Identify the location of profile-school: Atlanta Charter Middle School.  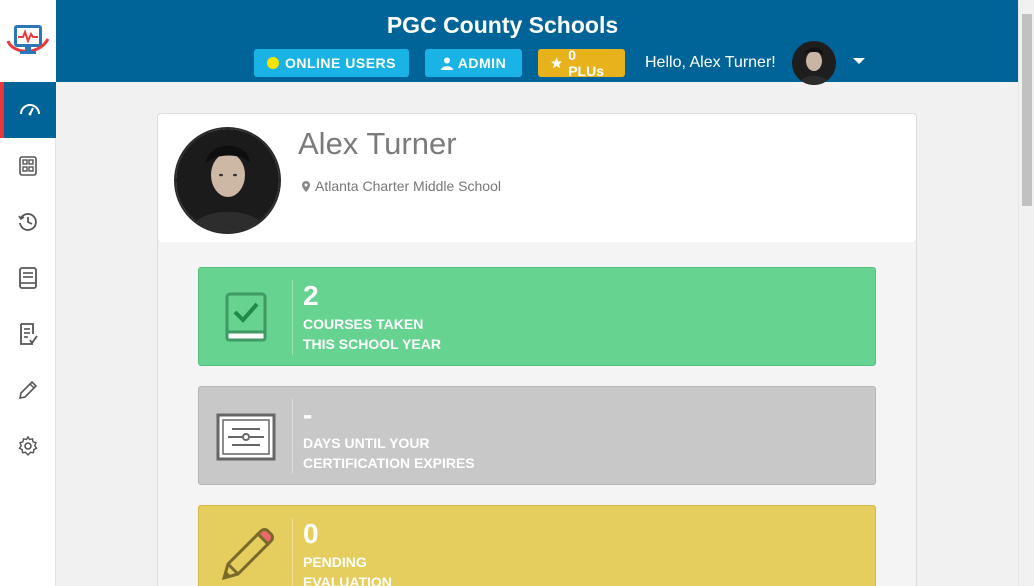
(401, 186).